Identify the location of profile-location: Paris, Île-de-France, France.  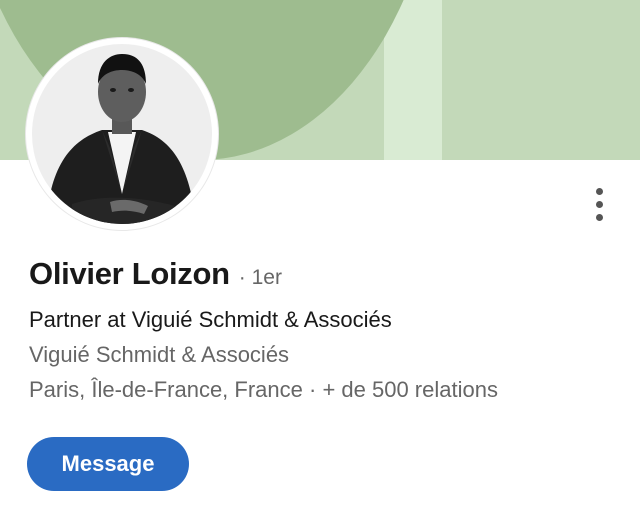
(166, 389).